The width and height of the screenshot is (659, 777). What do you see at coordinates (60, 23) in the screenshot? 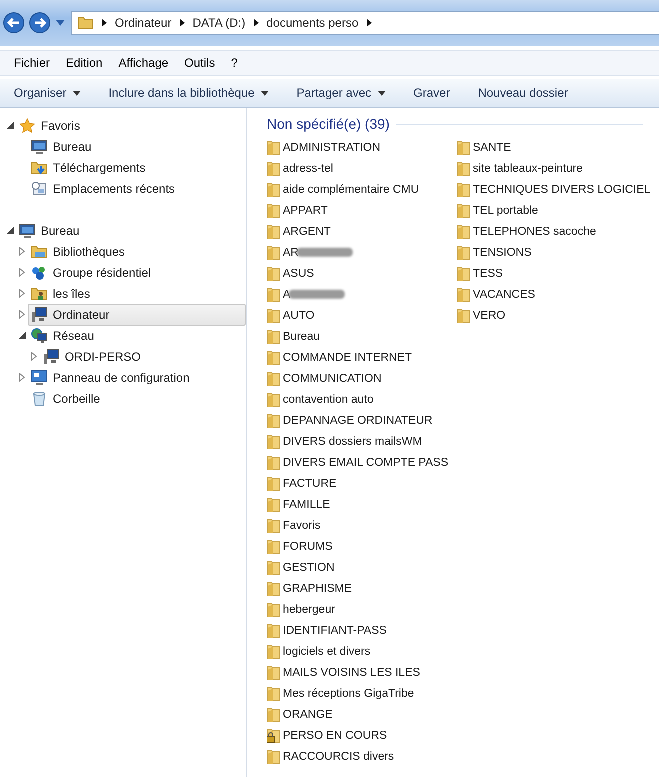
I see `history-dropdown-icon` at bounding box center [60, 23].